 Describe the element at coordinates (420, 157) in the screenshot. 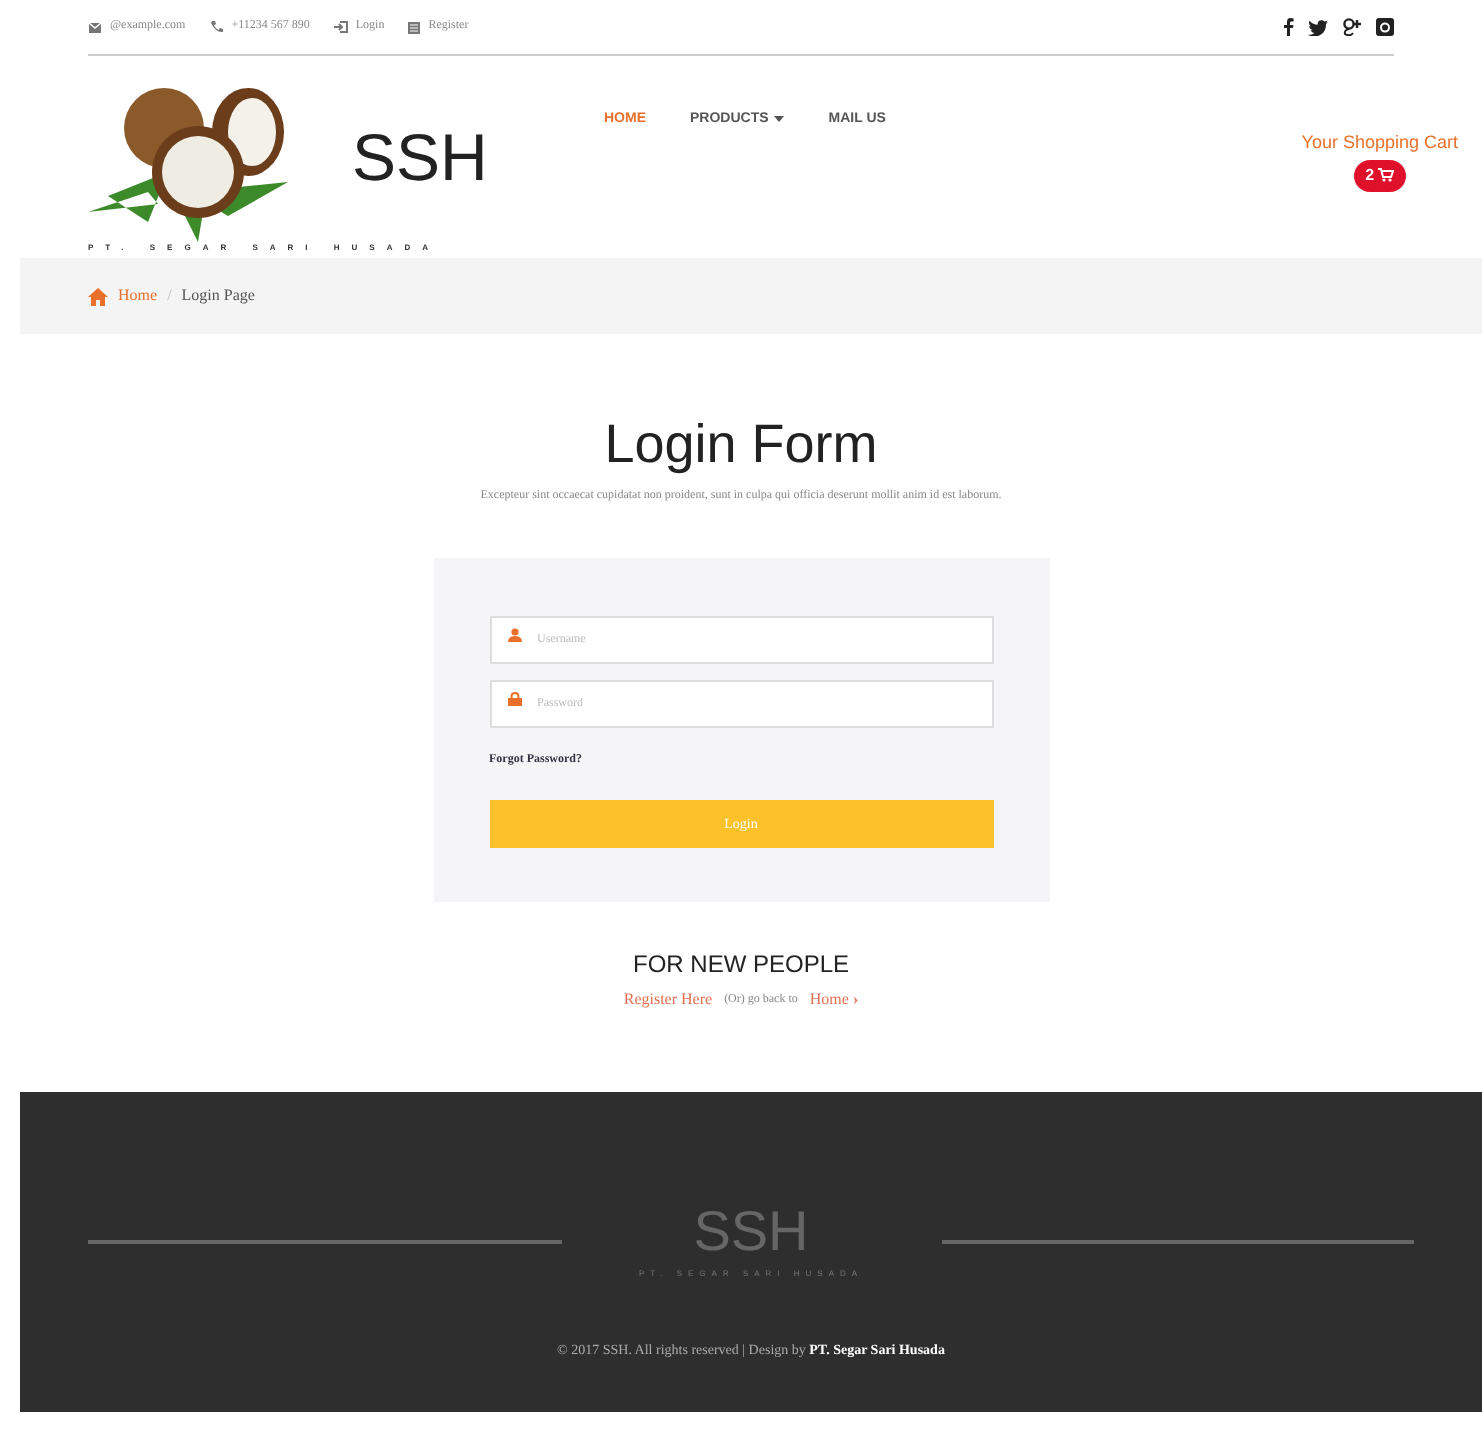

I see `brand-name: SSH` at that location.